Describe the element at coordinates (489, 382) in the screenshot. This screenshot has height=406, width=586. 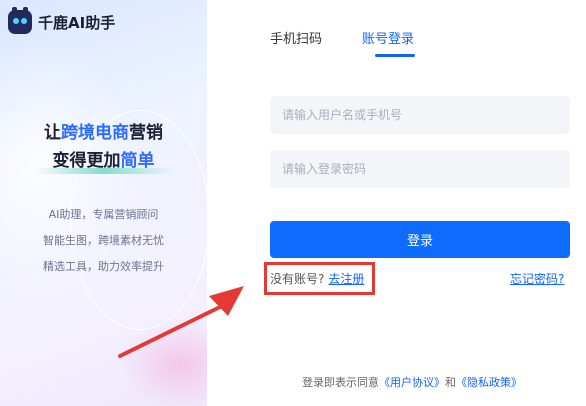
I see `privacy-policy-link: 《隐私政策》` at that location.